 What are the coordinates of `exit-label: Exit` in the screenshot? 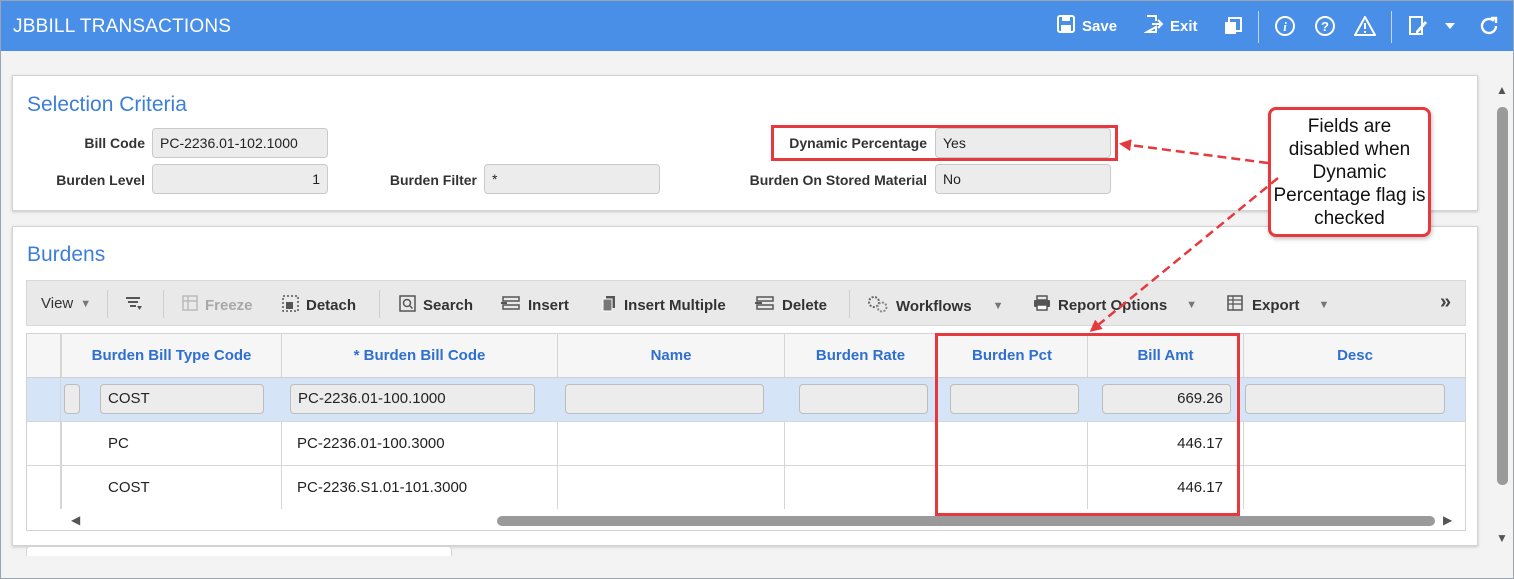 It's located at (1184, 26).